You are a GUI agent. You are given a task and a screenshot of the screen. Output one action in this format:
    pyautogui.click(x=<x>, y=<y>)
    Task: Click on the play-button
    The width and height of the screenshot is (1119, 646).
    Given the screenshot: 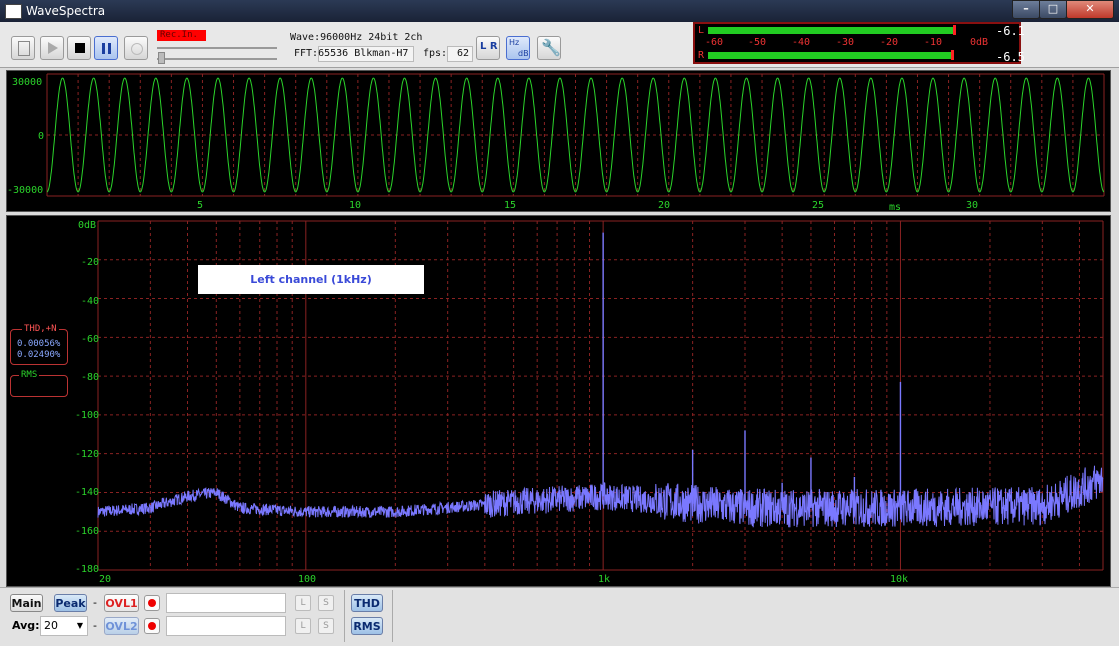 What is the action you would take?
    pyautogui.click(x=52, y=48)
    